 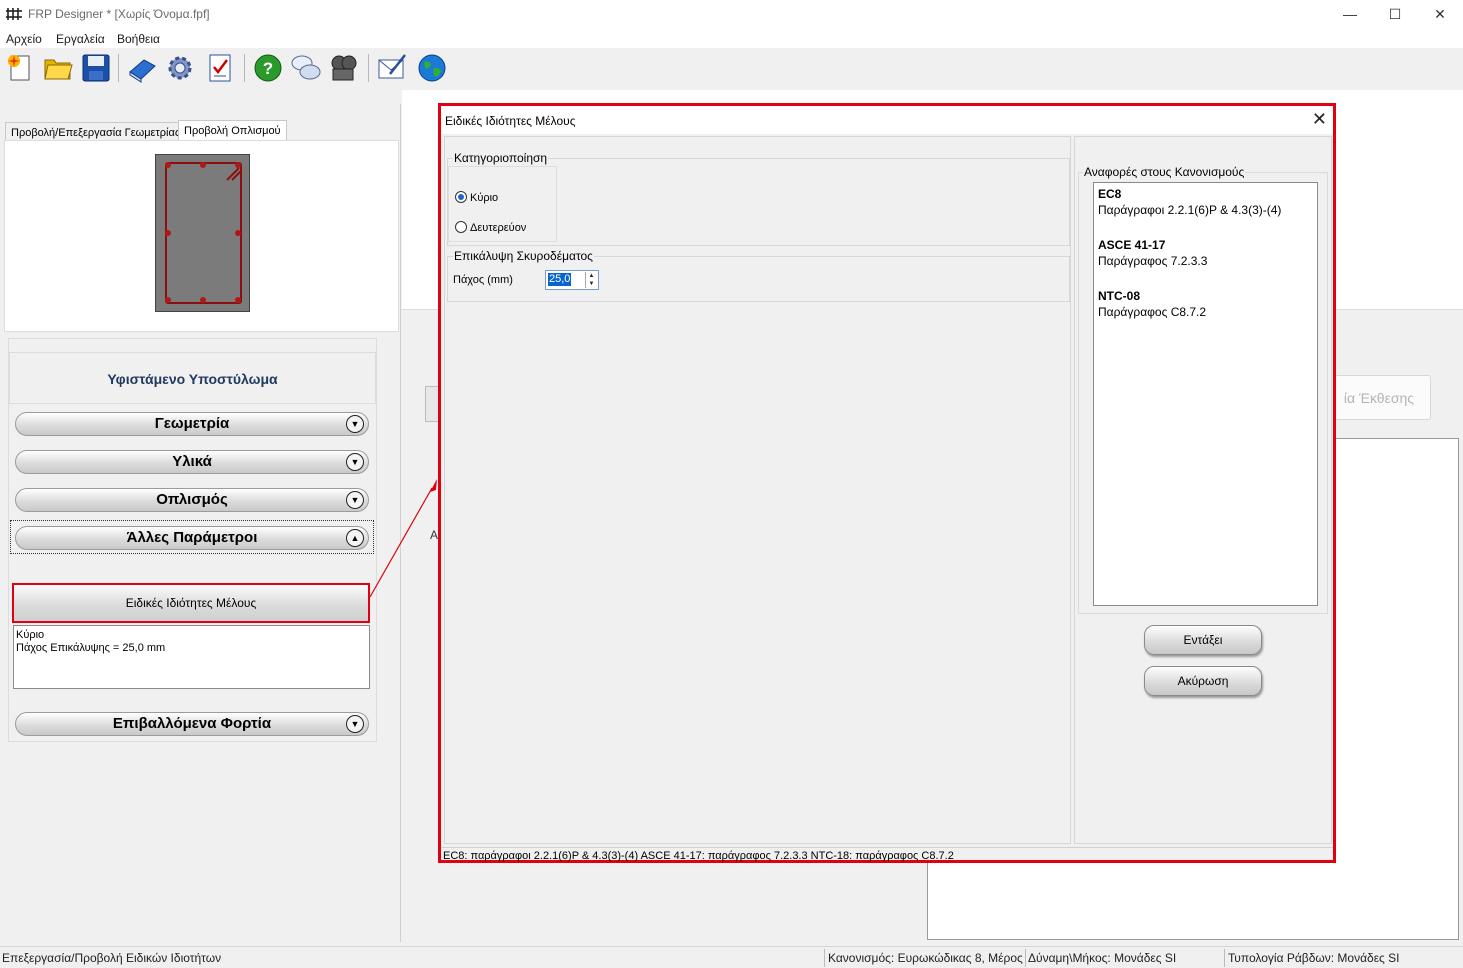 I want to click on references-label: Αναφορές στους Κανονισμούς, so click(x=1164, y=172).